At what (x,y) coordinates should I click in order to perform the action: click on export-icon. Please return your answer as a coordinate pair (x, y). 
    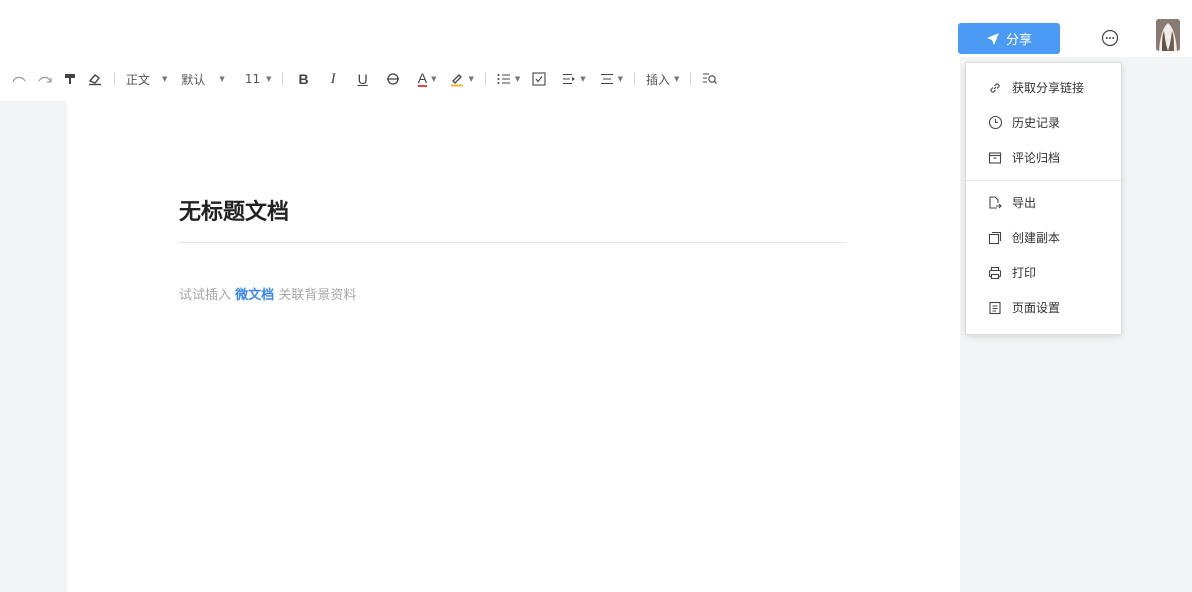
    Looking at the image, I should click on (995, 203).